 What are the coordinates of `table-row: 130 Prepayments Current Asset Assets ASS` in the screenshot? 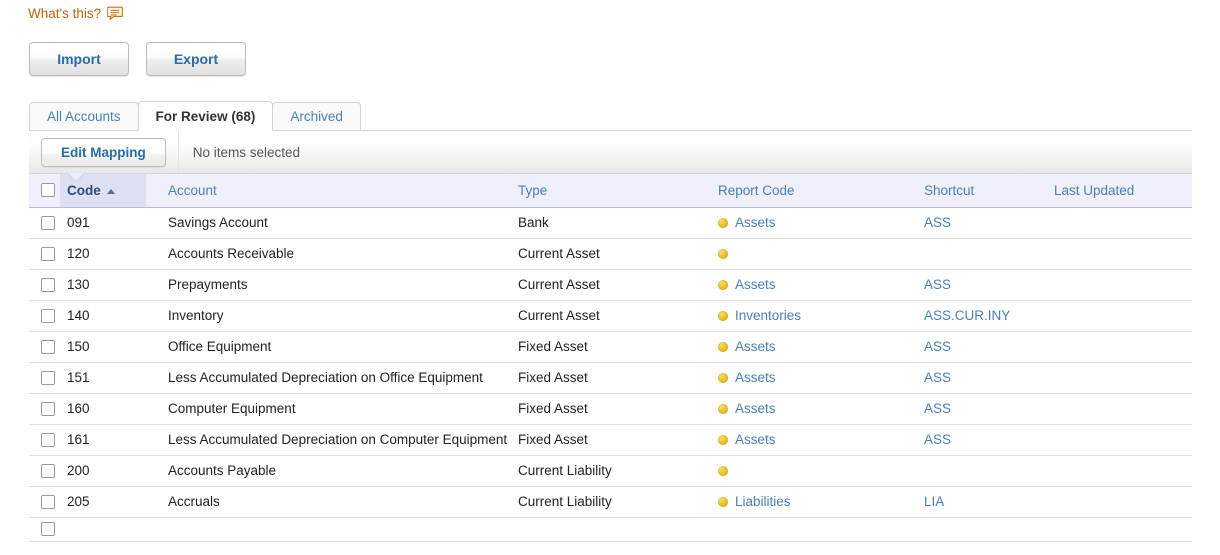 It's located at (610, 285).